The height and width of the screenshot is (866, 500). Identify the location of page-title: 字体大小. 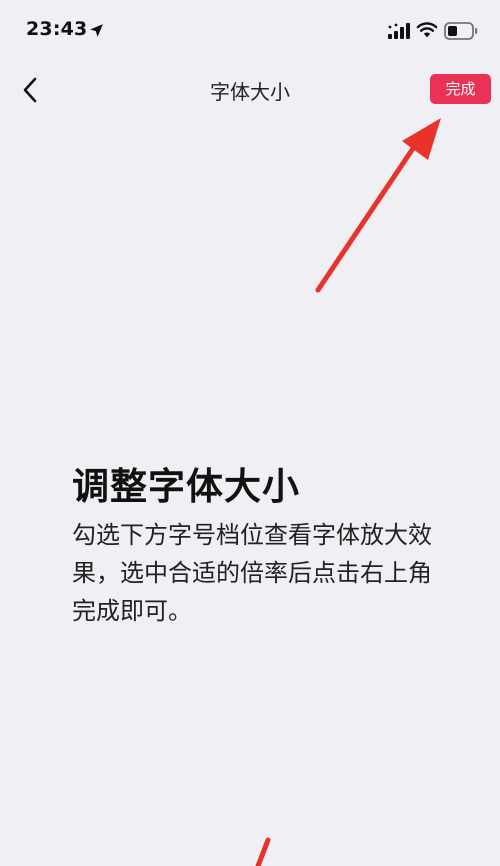
(250, 92).